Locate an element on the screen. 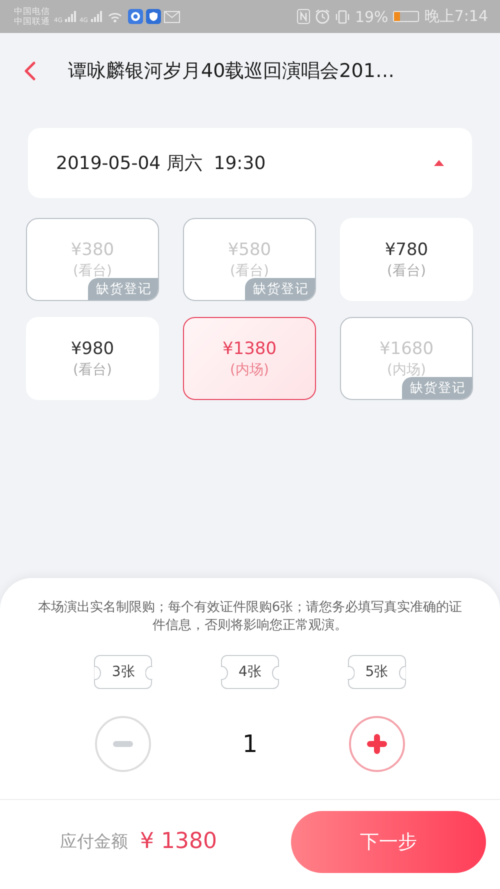  price-option: ¥780 (看台) is located at coordinates (406, 259).